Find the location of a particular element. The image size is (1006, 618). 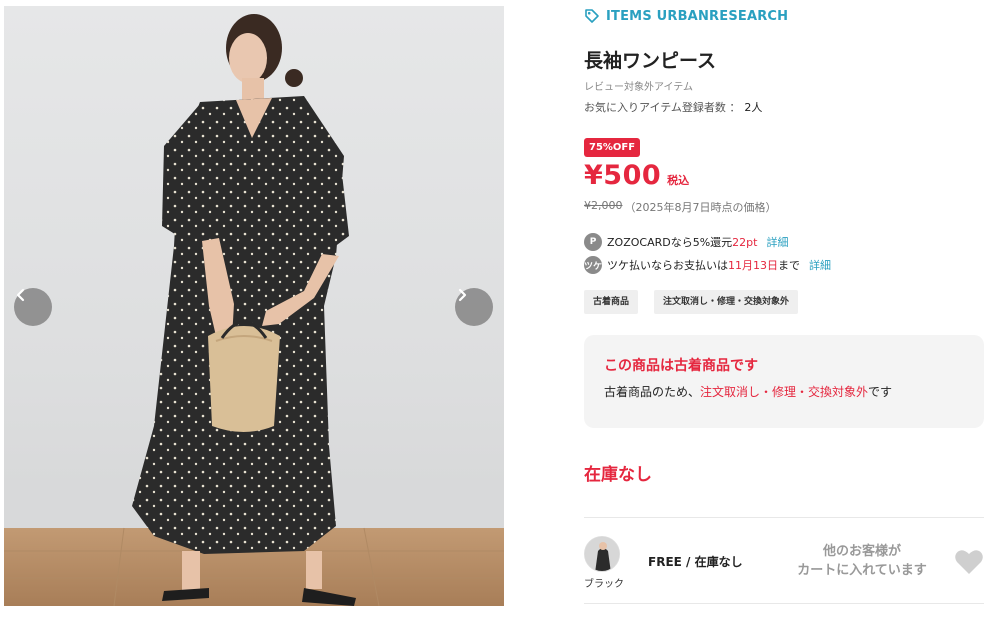

heart-icon is located at coordinates (969, 562).